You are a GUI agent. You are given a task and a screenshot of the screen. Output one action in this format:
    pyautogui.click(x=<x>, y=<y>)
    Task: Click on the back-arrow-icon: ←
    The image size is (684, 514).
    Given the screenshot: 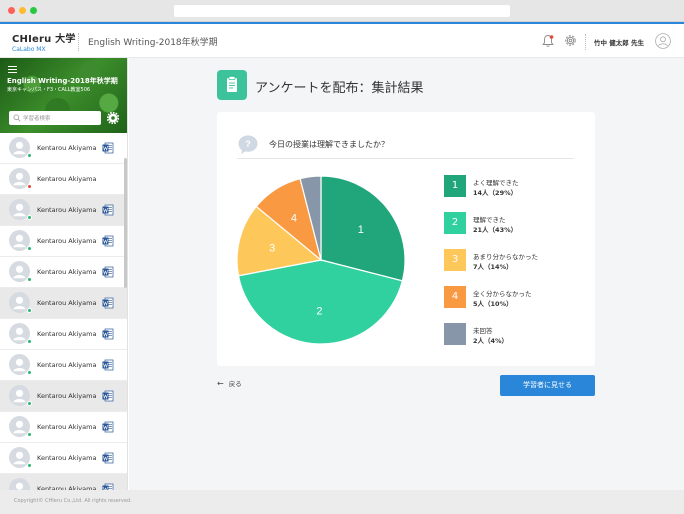 What is the action you would take?
    pyautogui.click(x=220, y=383)
    